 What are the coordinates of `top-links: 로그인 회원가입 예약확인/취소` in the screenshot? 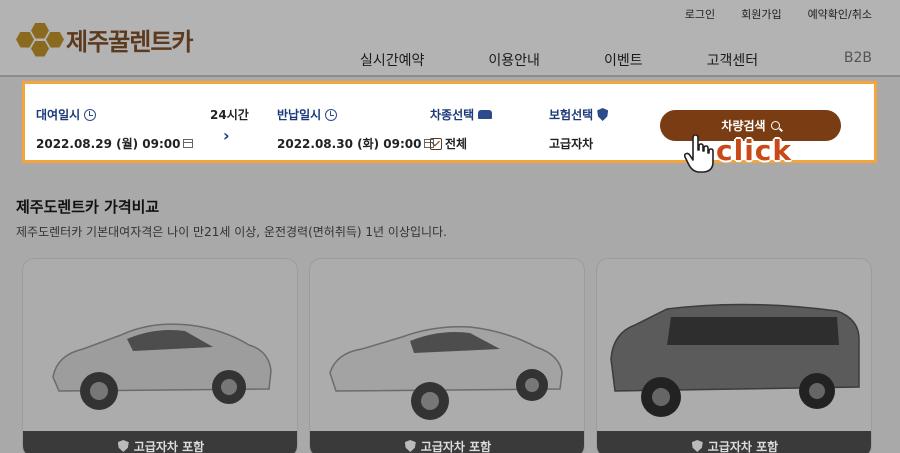 It's located at (778, 14).